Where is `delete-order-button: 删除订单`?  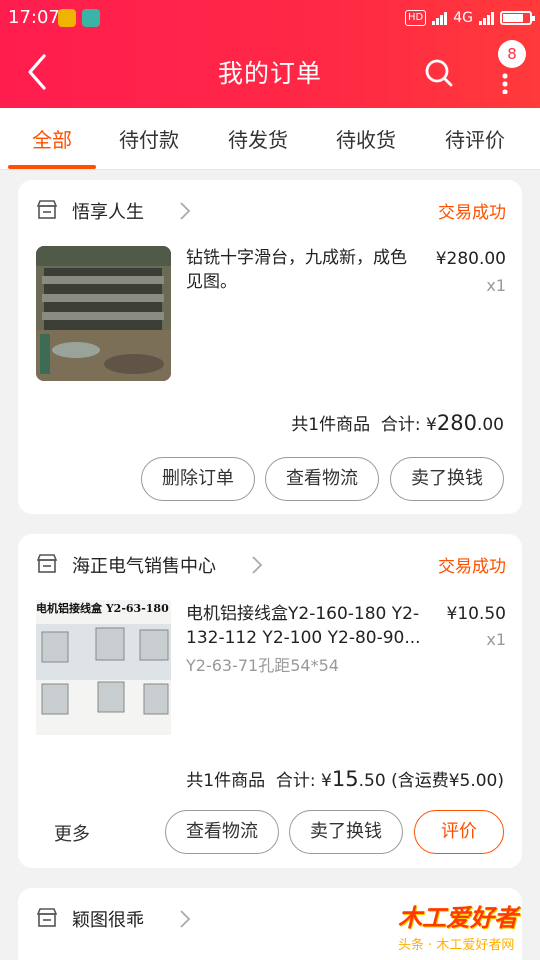 delete-order-button: 删除订单 is located at coordinates (198, 479).